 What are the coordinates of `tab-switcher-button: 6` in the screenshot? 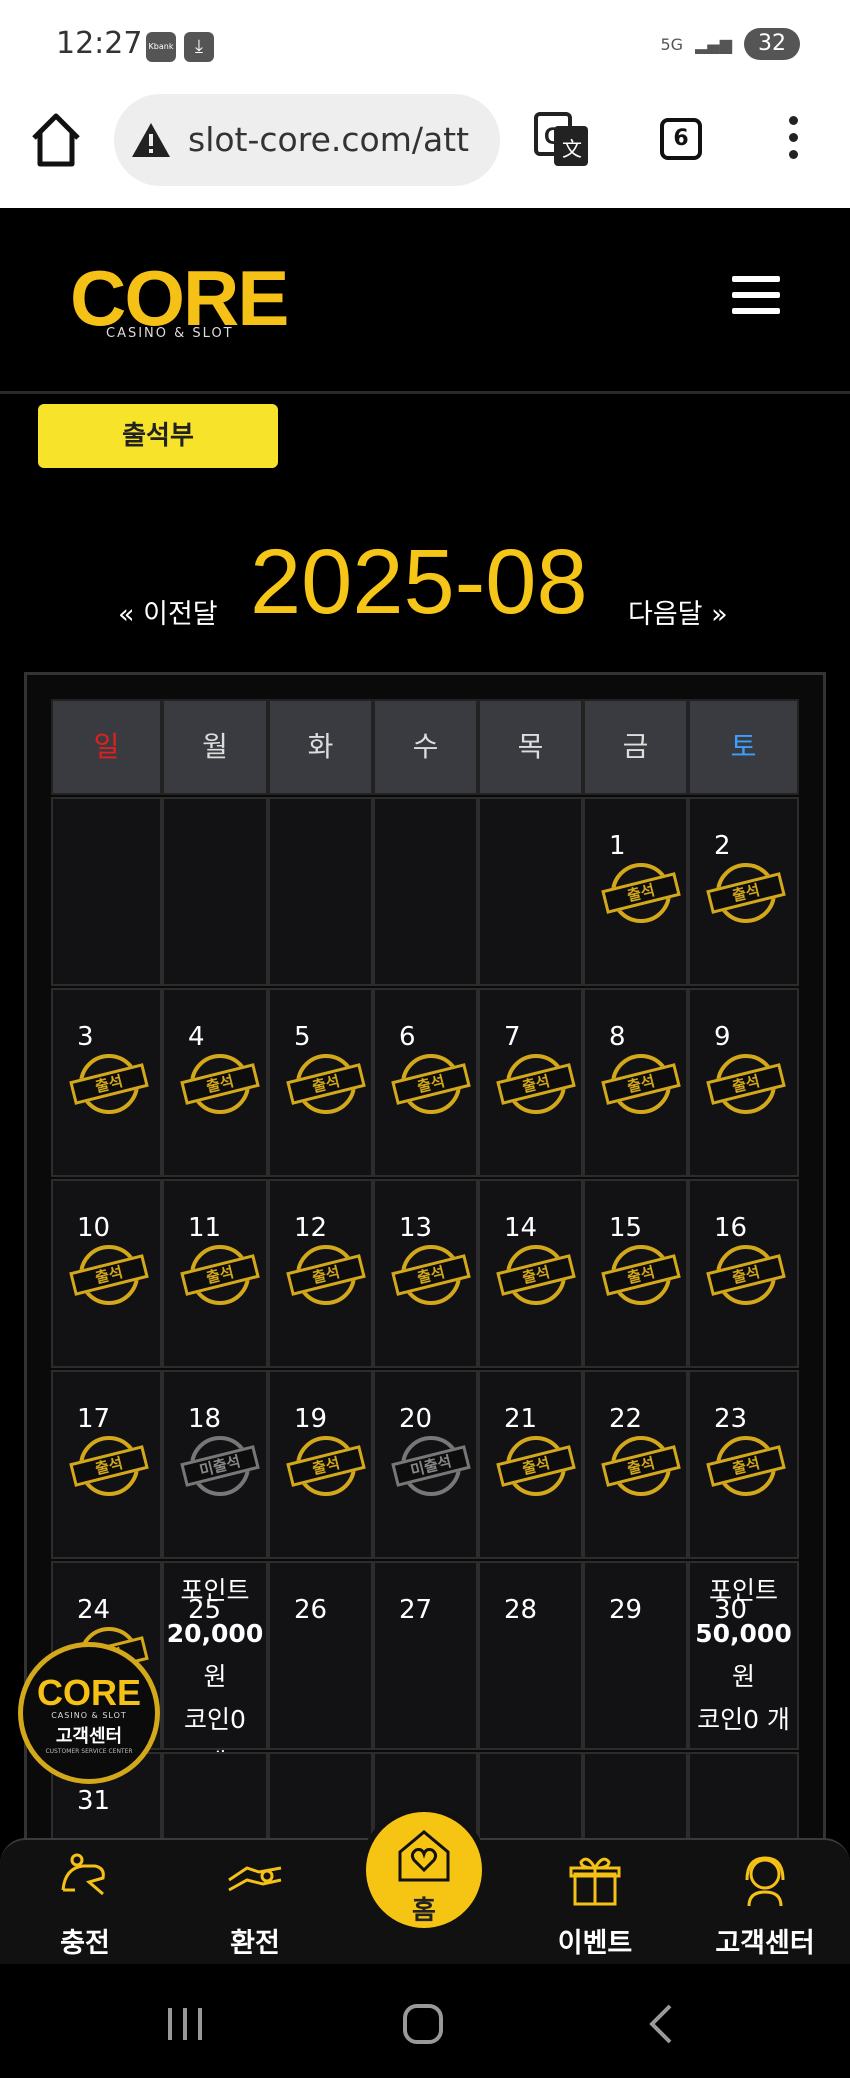 It's located at (681, 139).